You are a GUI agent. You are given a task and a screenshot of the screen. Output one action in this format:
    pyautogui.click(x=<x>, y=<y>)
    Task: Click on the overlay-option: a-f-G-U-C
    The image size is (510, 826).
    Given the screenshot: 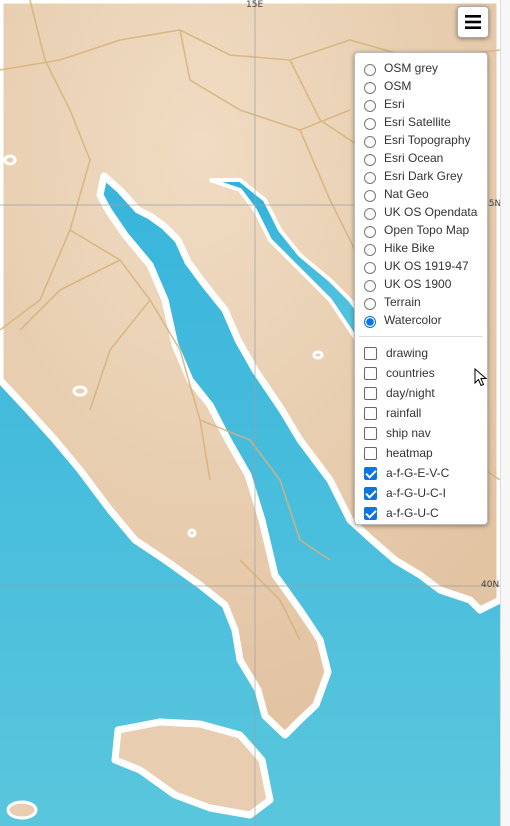 What is the action you would take?
    pyautogui.click(x=421, y=513)
    